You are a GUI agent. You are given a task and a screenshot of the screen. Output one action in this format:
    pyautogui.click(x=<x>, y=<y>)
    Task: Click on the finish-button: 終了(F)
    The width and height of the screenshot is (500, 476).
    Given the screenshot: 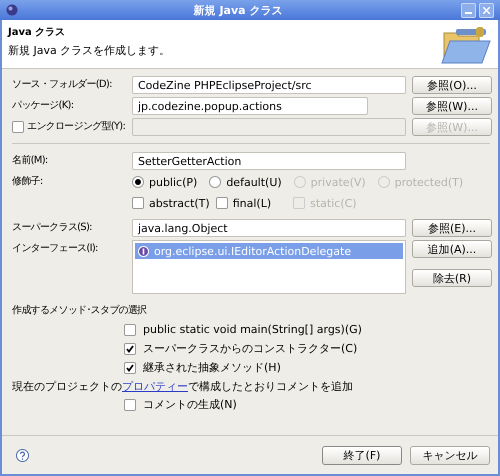 What is the action you would take?
    pyautogui.click(x=362, y=455)
    